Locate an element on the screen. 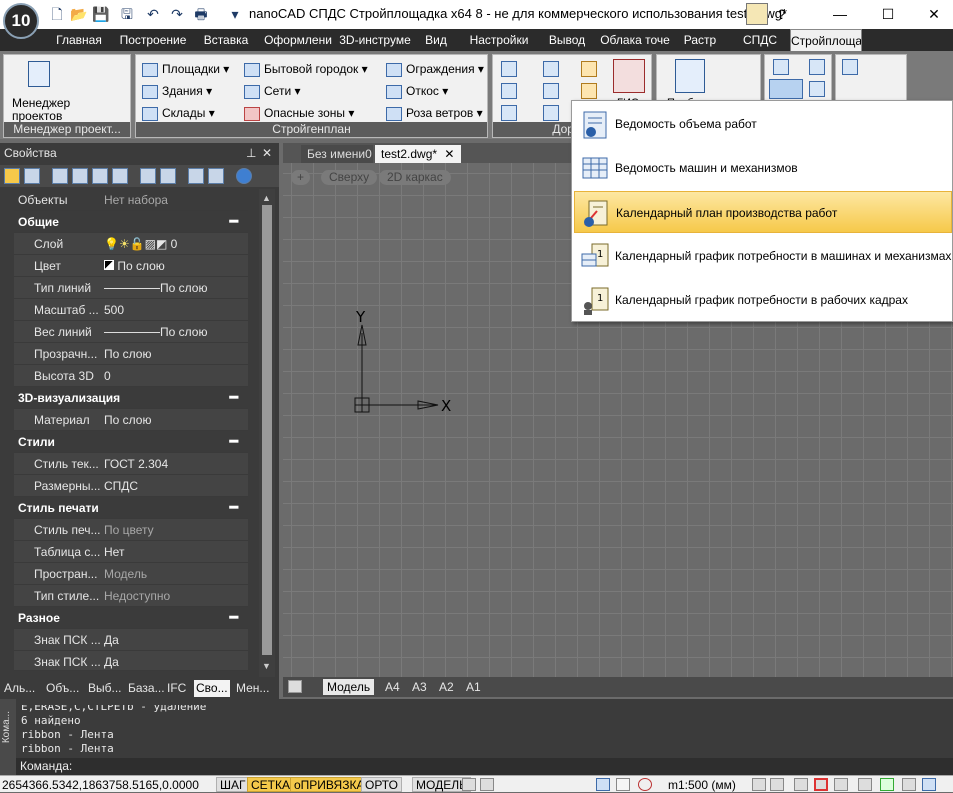 This screenshot has height=793, width=953. calendar-plan-dropdown-button is located at coordinates (786, 89).